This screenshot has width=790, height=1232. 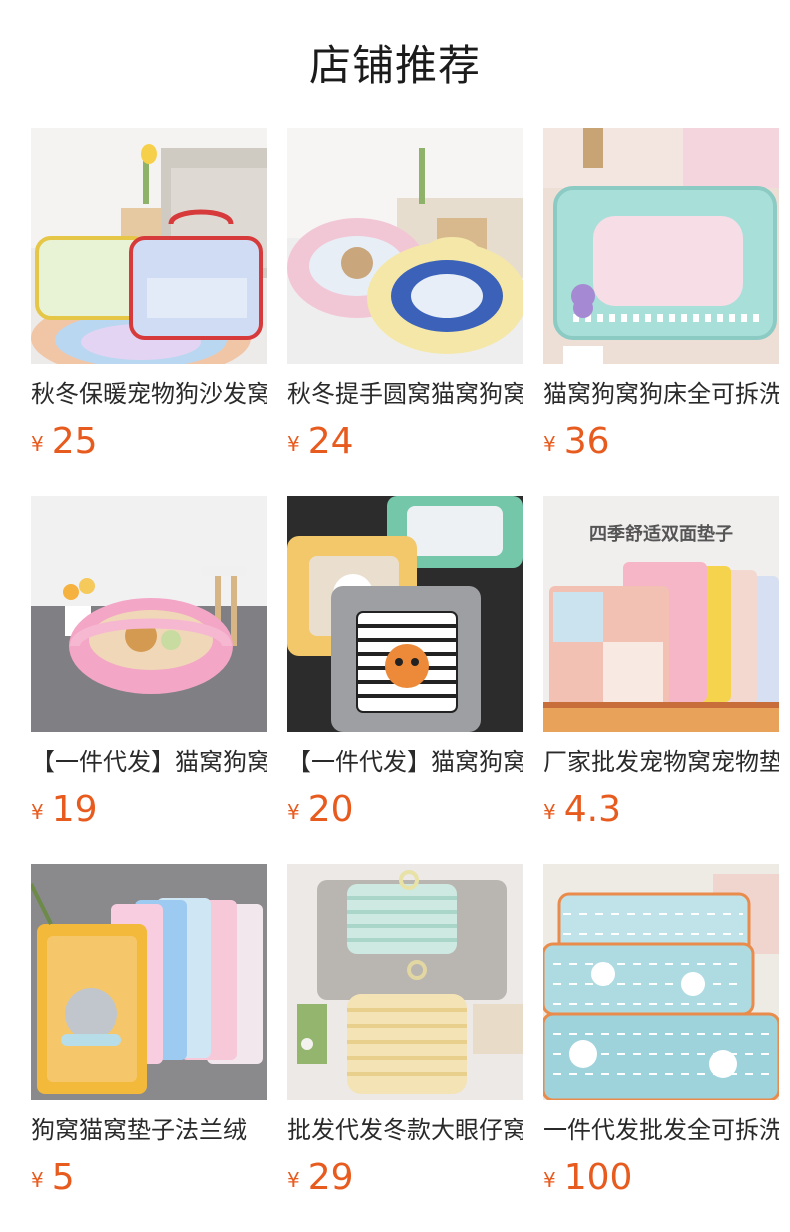 What do you see at coordinates (74, 809) in the screenshot?
I see `price-amount: 19` at bounding box center [74, 809].